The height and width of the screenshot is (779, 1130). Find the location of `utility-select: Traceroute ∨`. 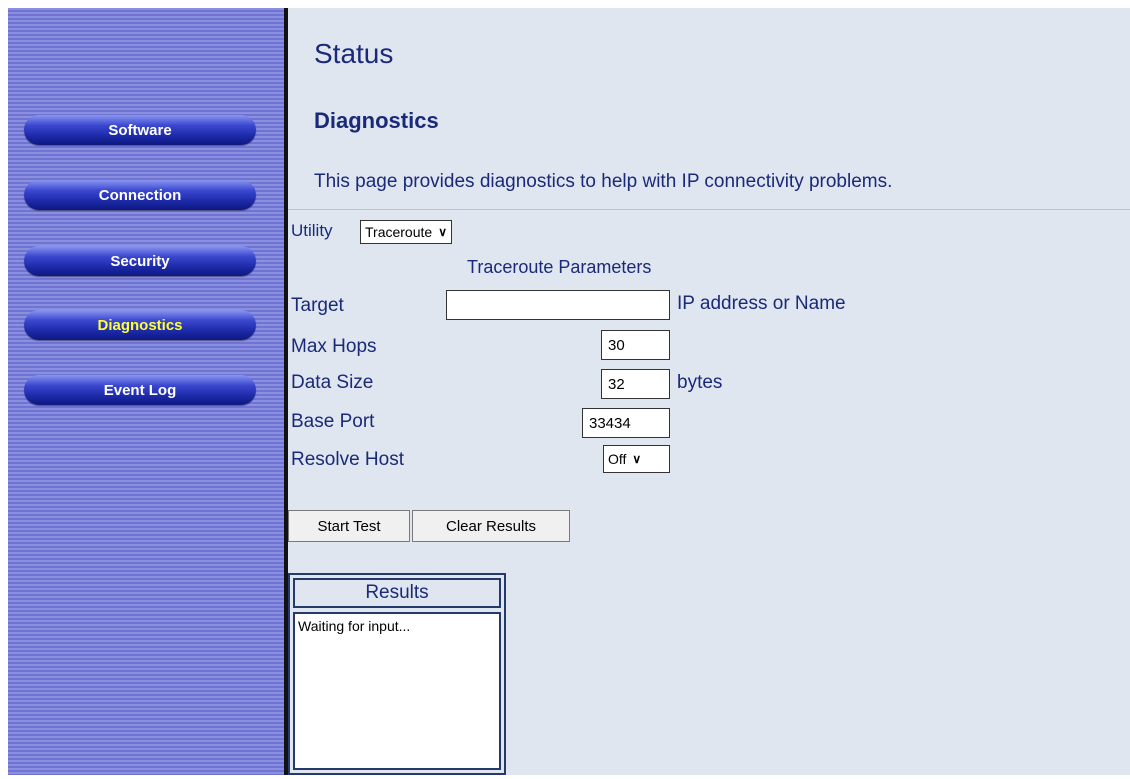

utility-select: Traceroute ∨ is located at coordinates (406, 232).